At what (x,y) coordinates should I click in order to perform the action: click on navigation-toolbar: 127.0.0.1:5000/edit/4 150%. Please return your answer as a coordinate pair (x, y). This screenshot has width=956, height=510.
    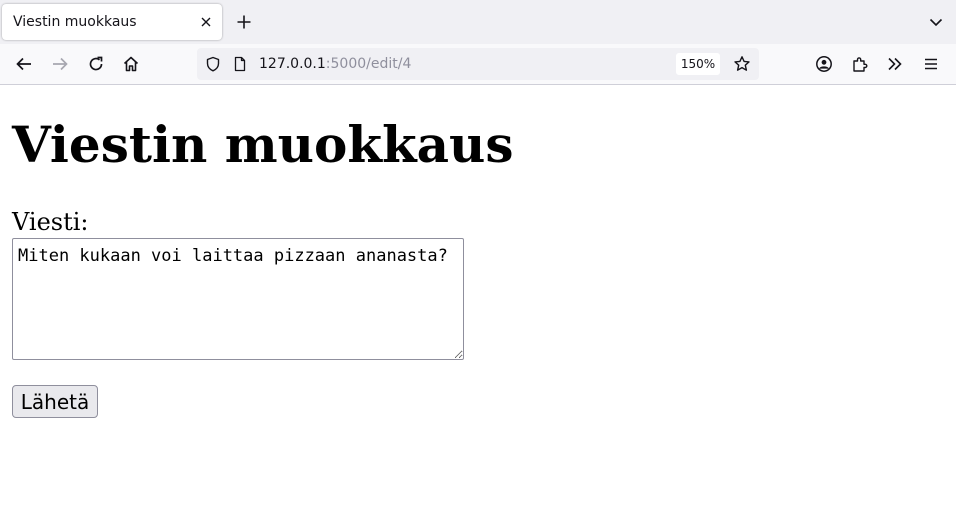
    Looking at the image, I should click on (478, 64).